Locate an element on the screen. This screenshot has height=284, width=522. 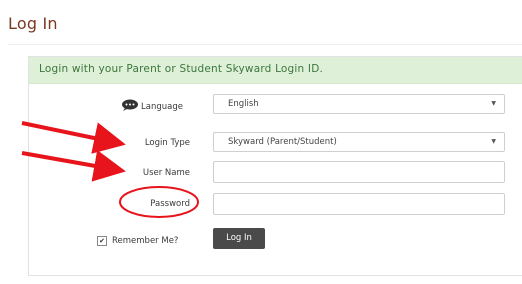
annotation-arrow-username is located at coordinates (73, 166).